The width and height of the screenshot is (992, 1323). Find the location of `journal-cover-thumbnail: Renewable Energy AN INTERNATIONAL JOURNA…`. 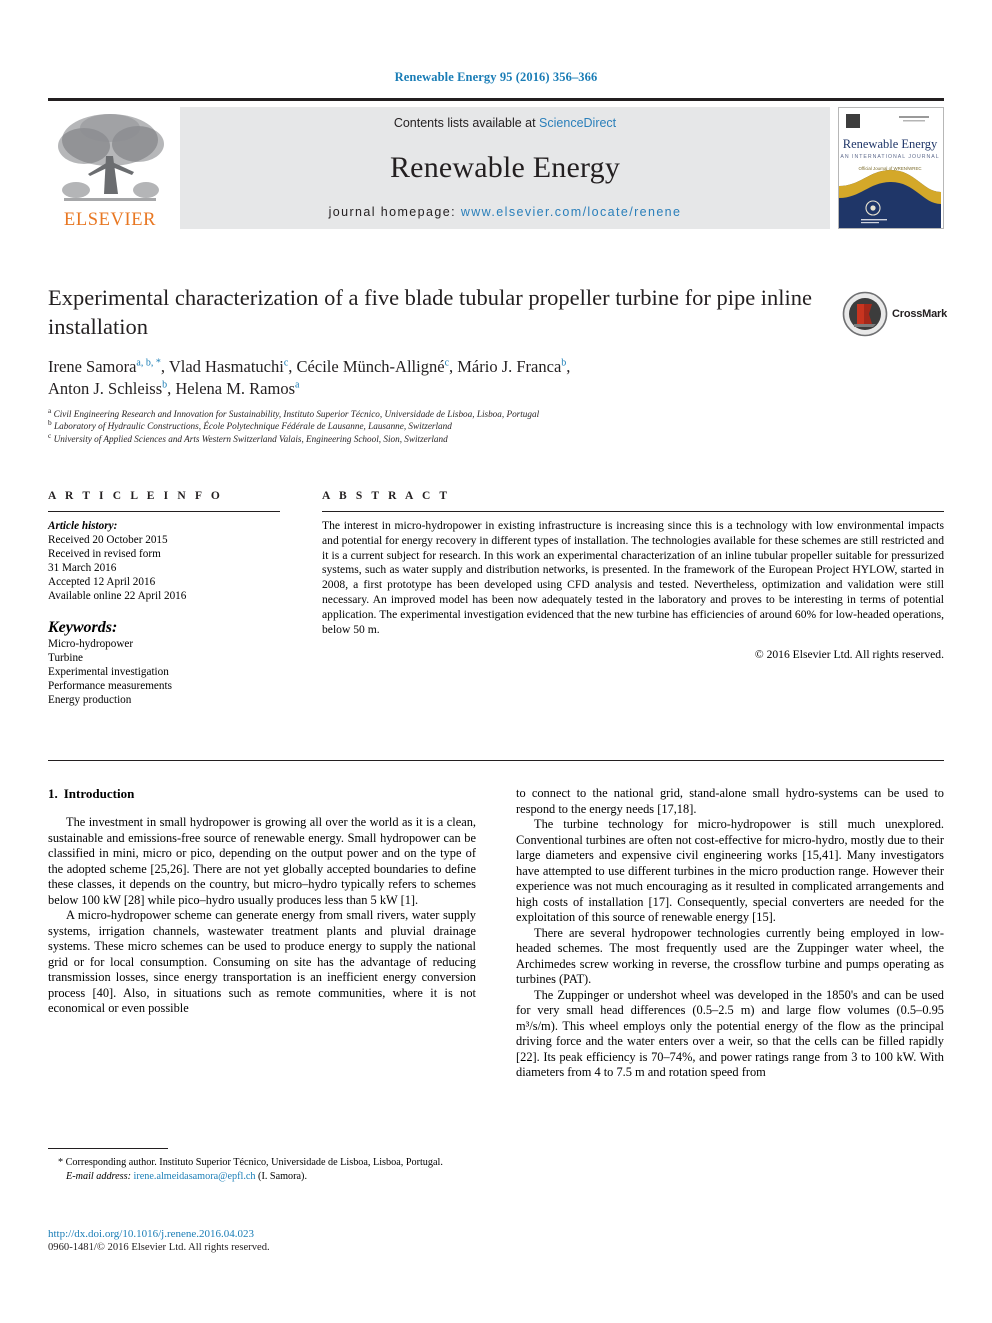

journal-cover-thumbnail: Renewable Energy AN INTERNATIONAL JOURNA… is located at coordinates (891, 168).